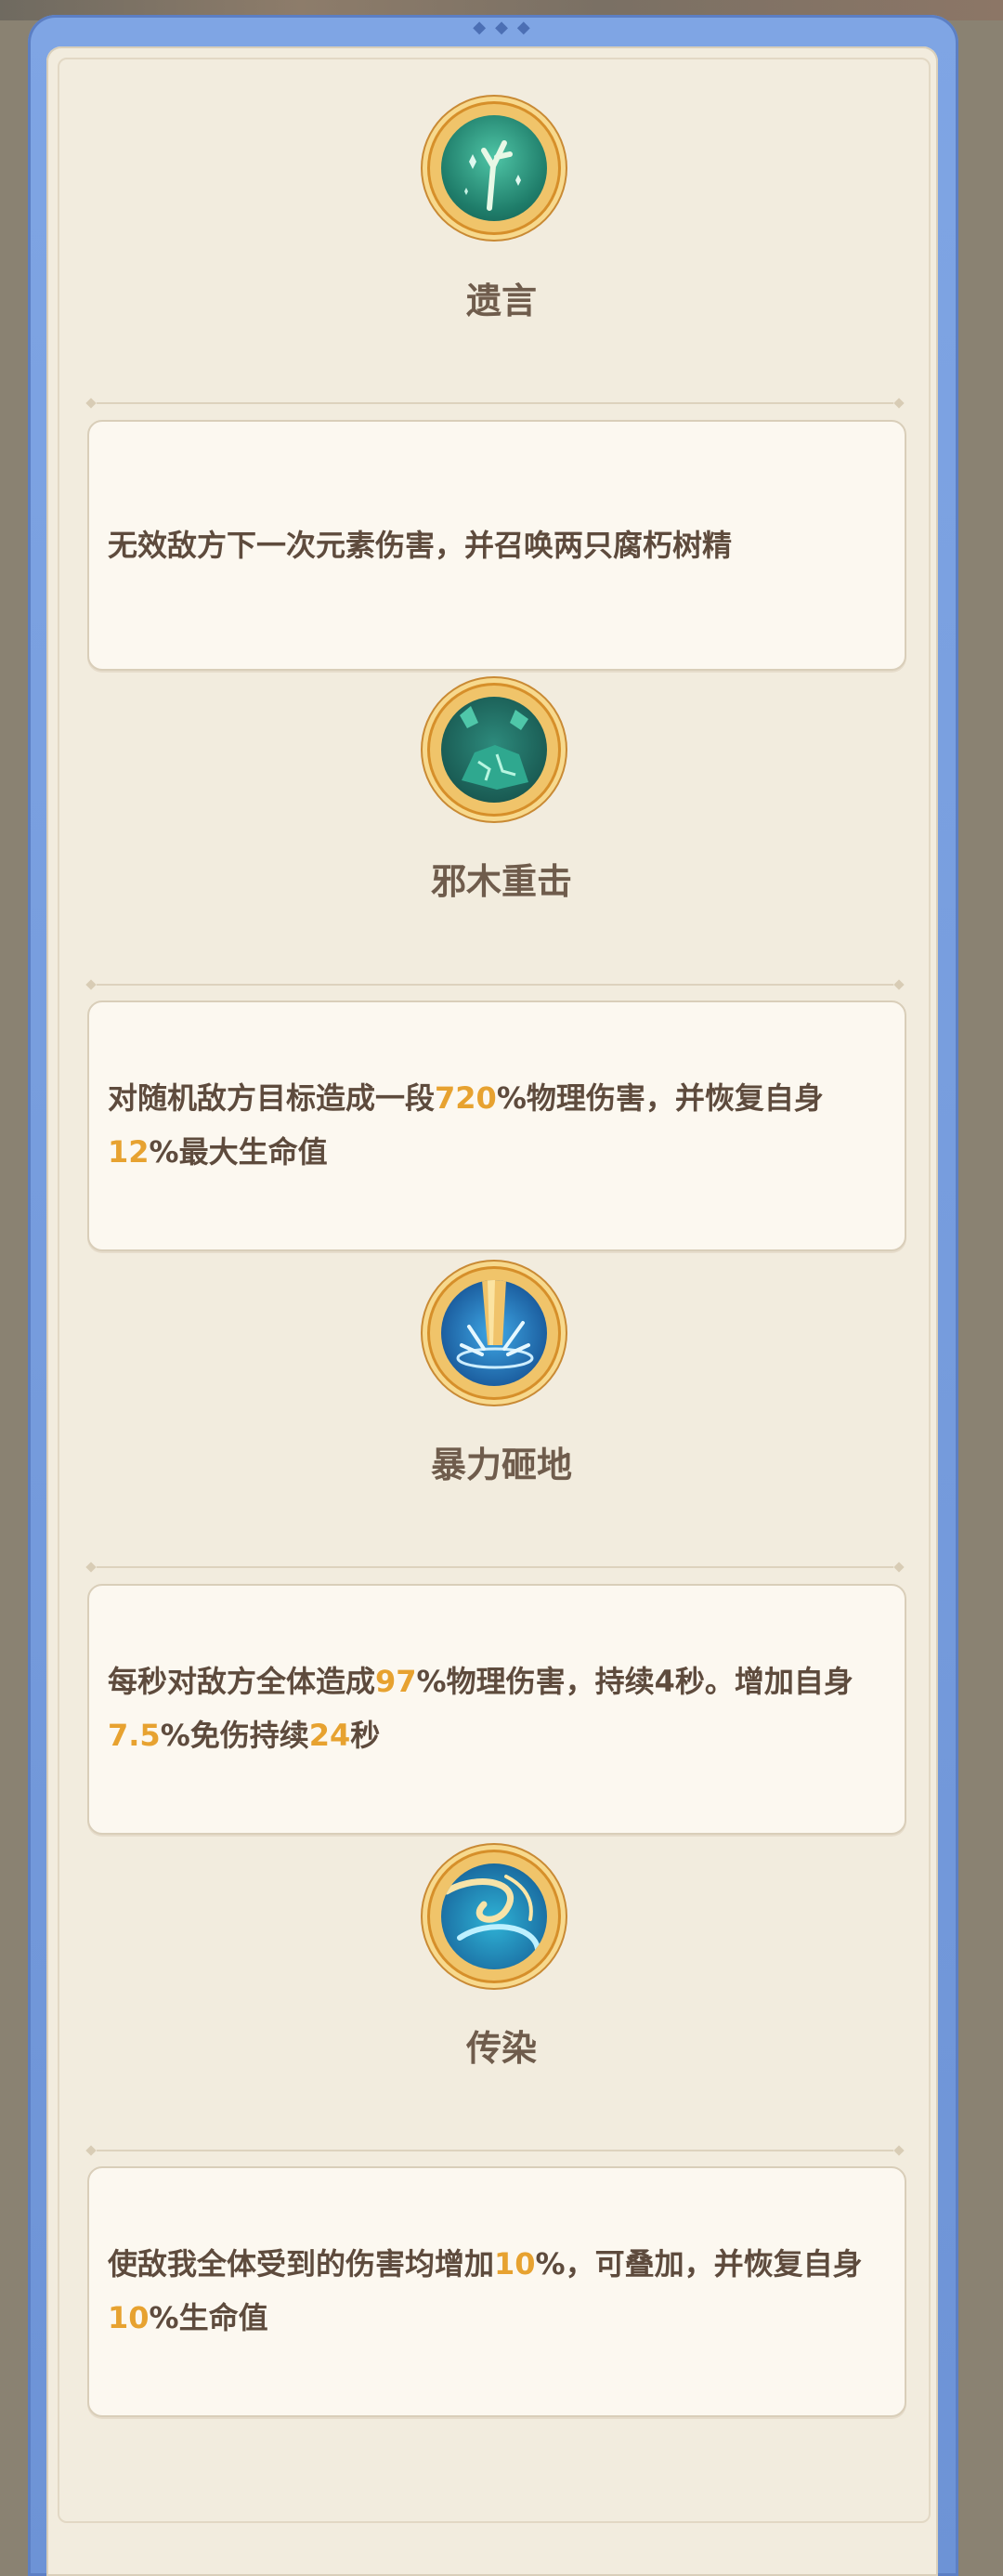  What do you see at coordinates (235, 1735) in the screenshot?
I see `description-text: %免伤持续` at bounding box center [235, 1735].